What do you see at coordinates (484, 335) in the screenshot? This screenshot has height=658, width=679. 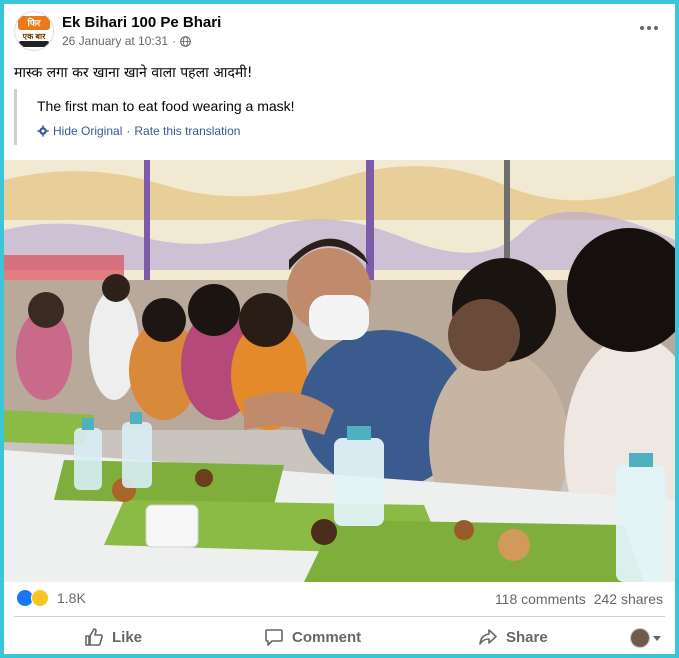 I see `woman-face` at bounding box center [484, 335].